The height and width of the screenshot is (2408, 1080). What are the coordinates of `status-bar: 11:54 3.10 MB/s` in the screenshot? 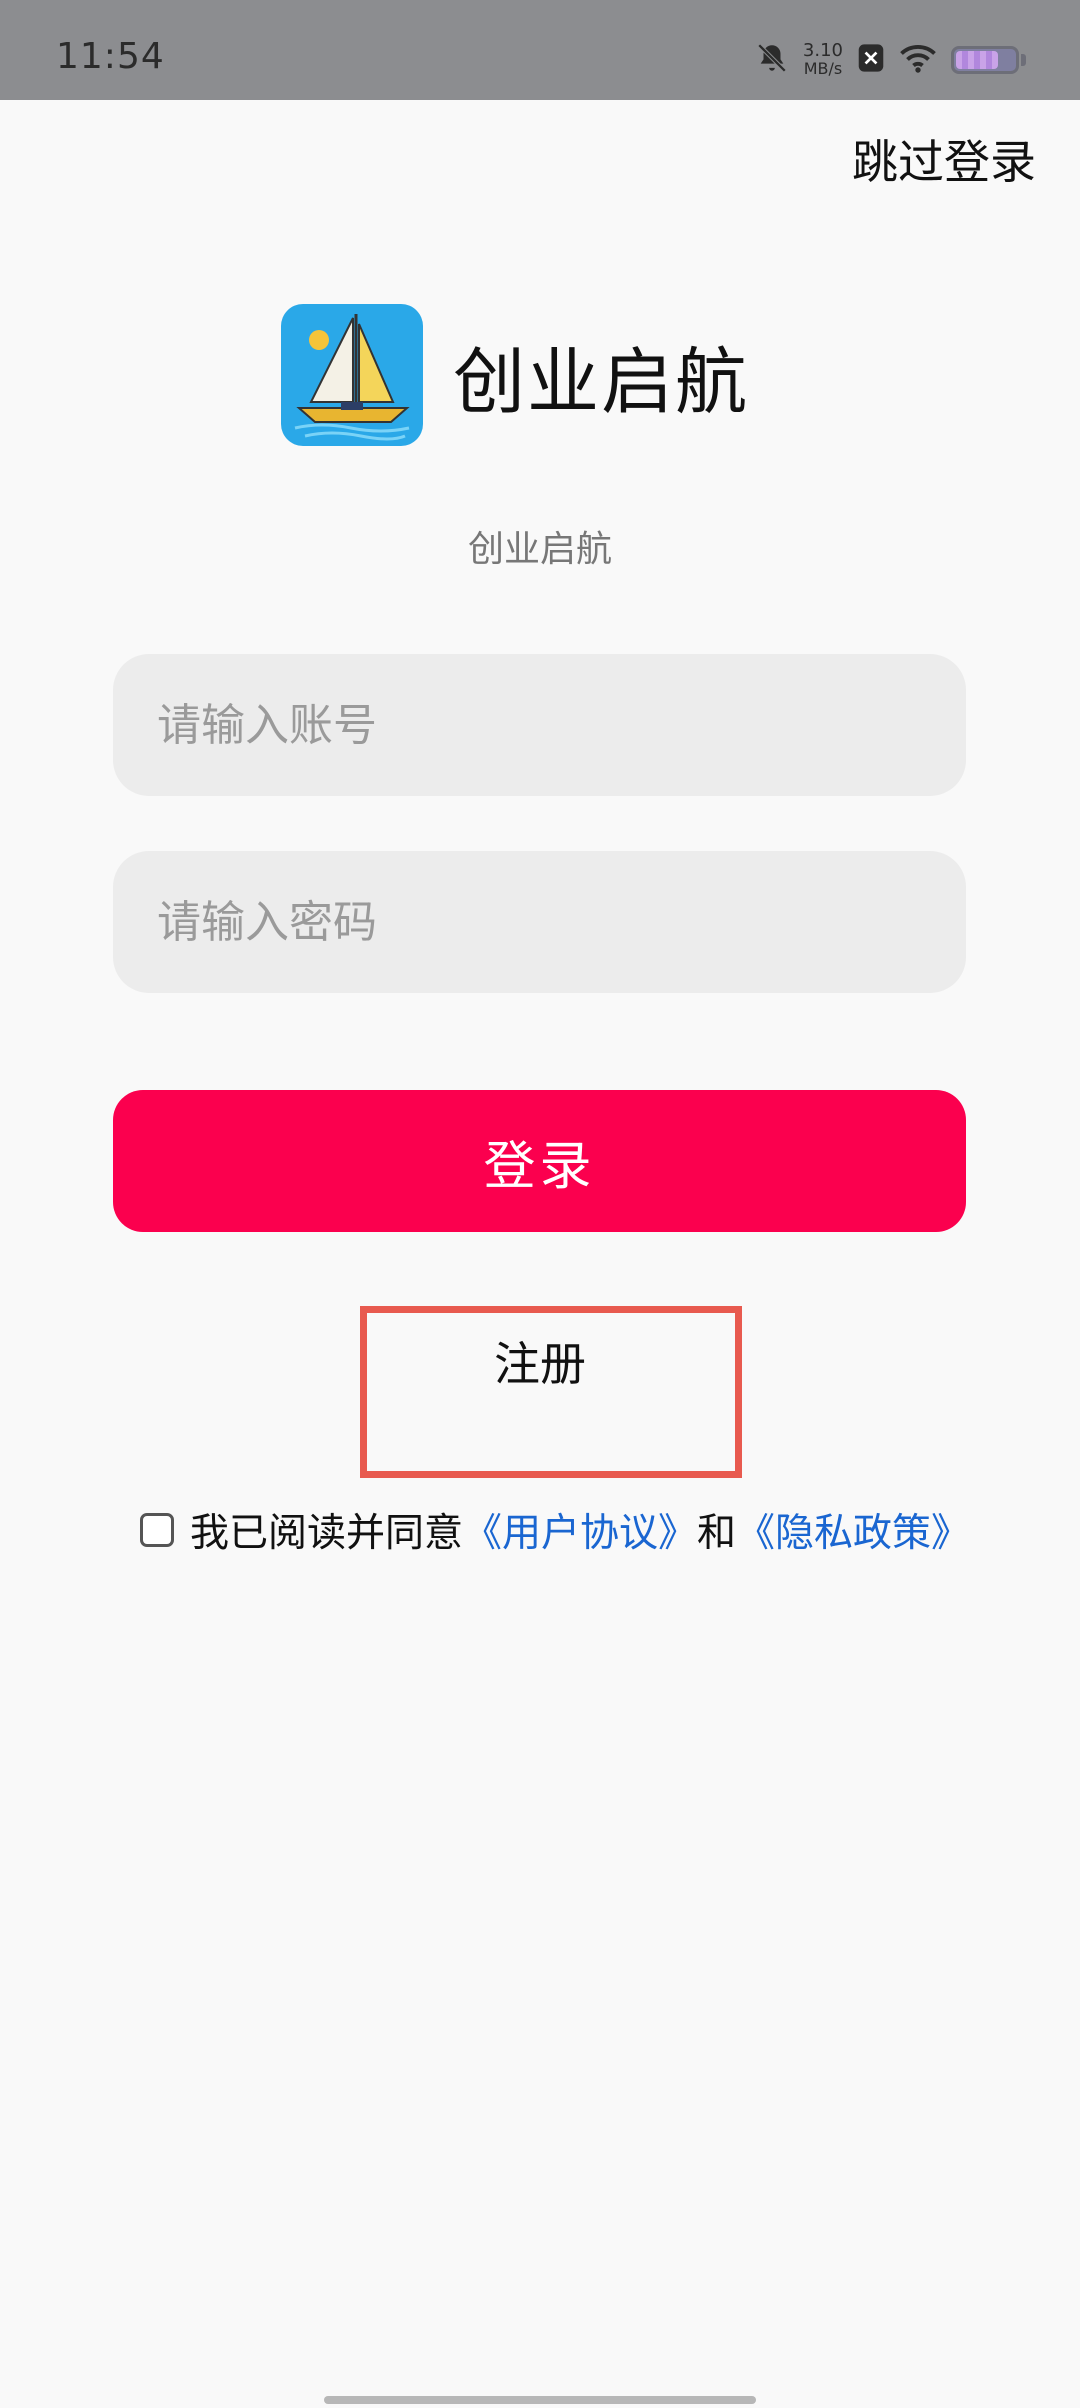 It's located at (540, 50).